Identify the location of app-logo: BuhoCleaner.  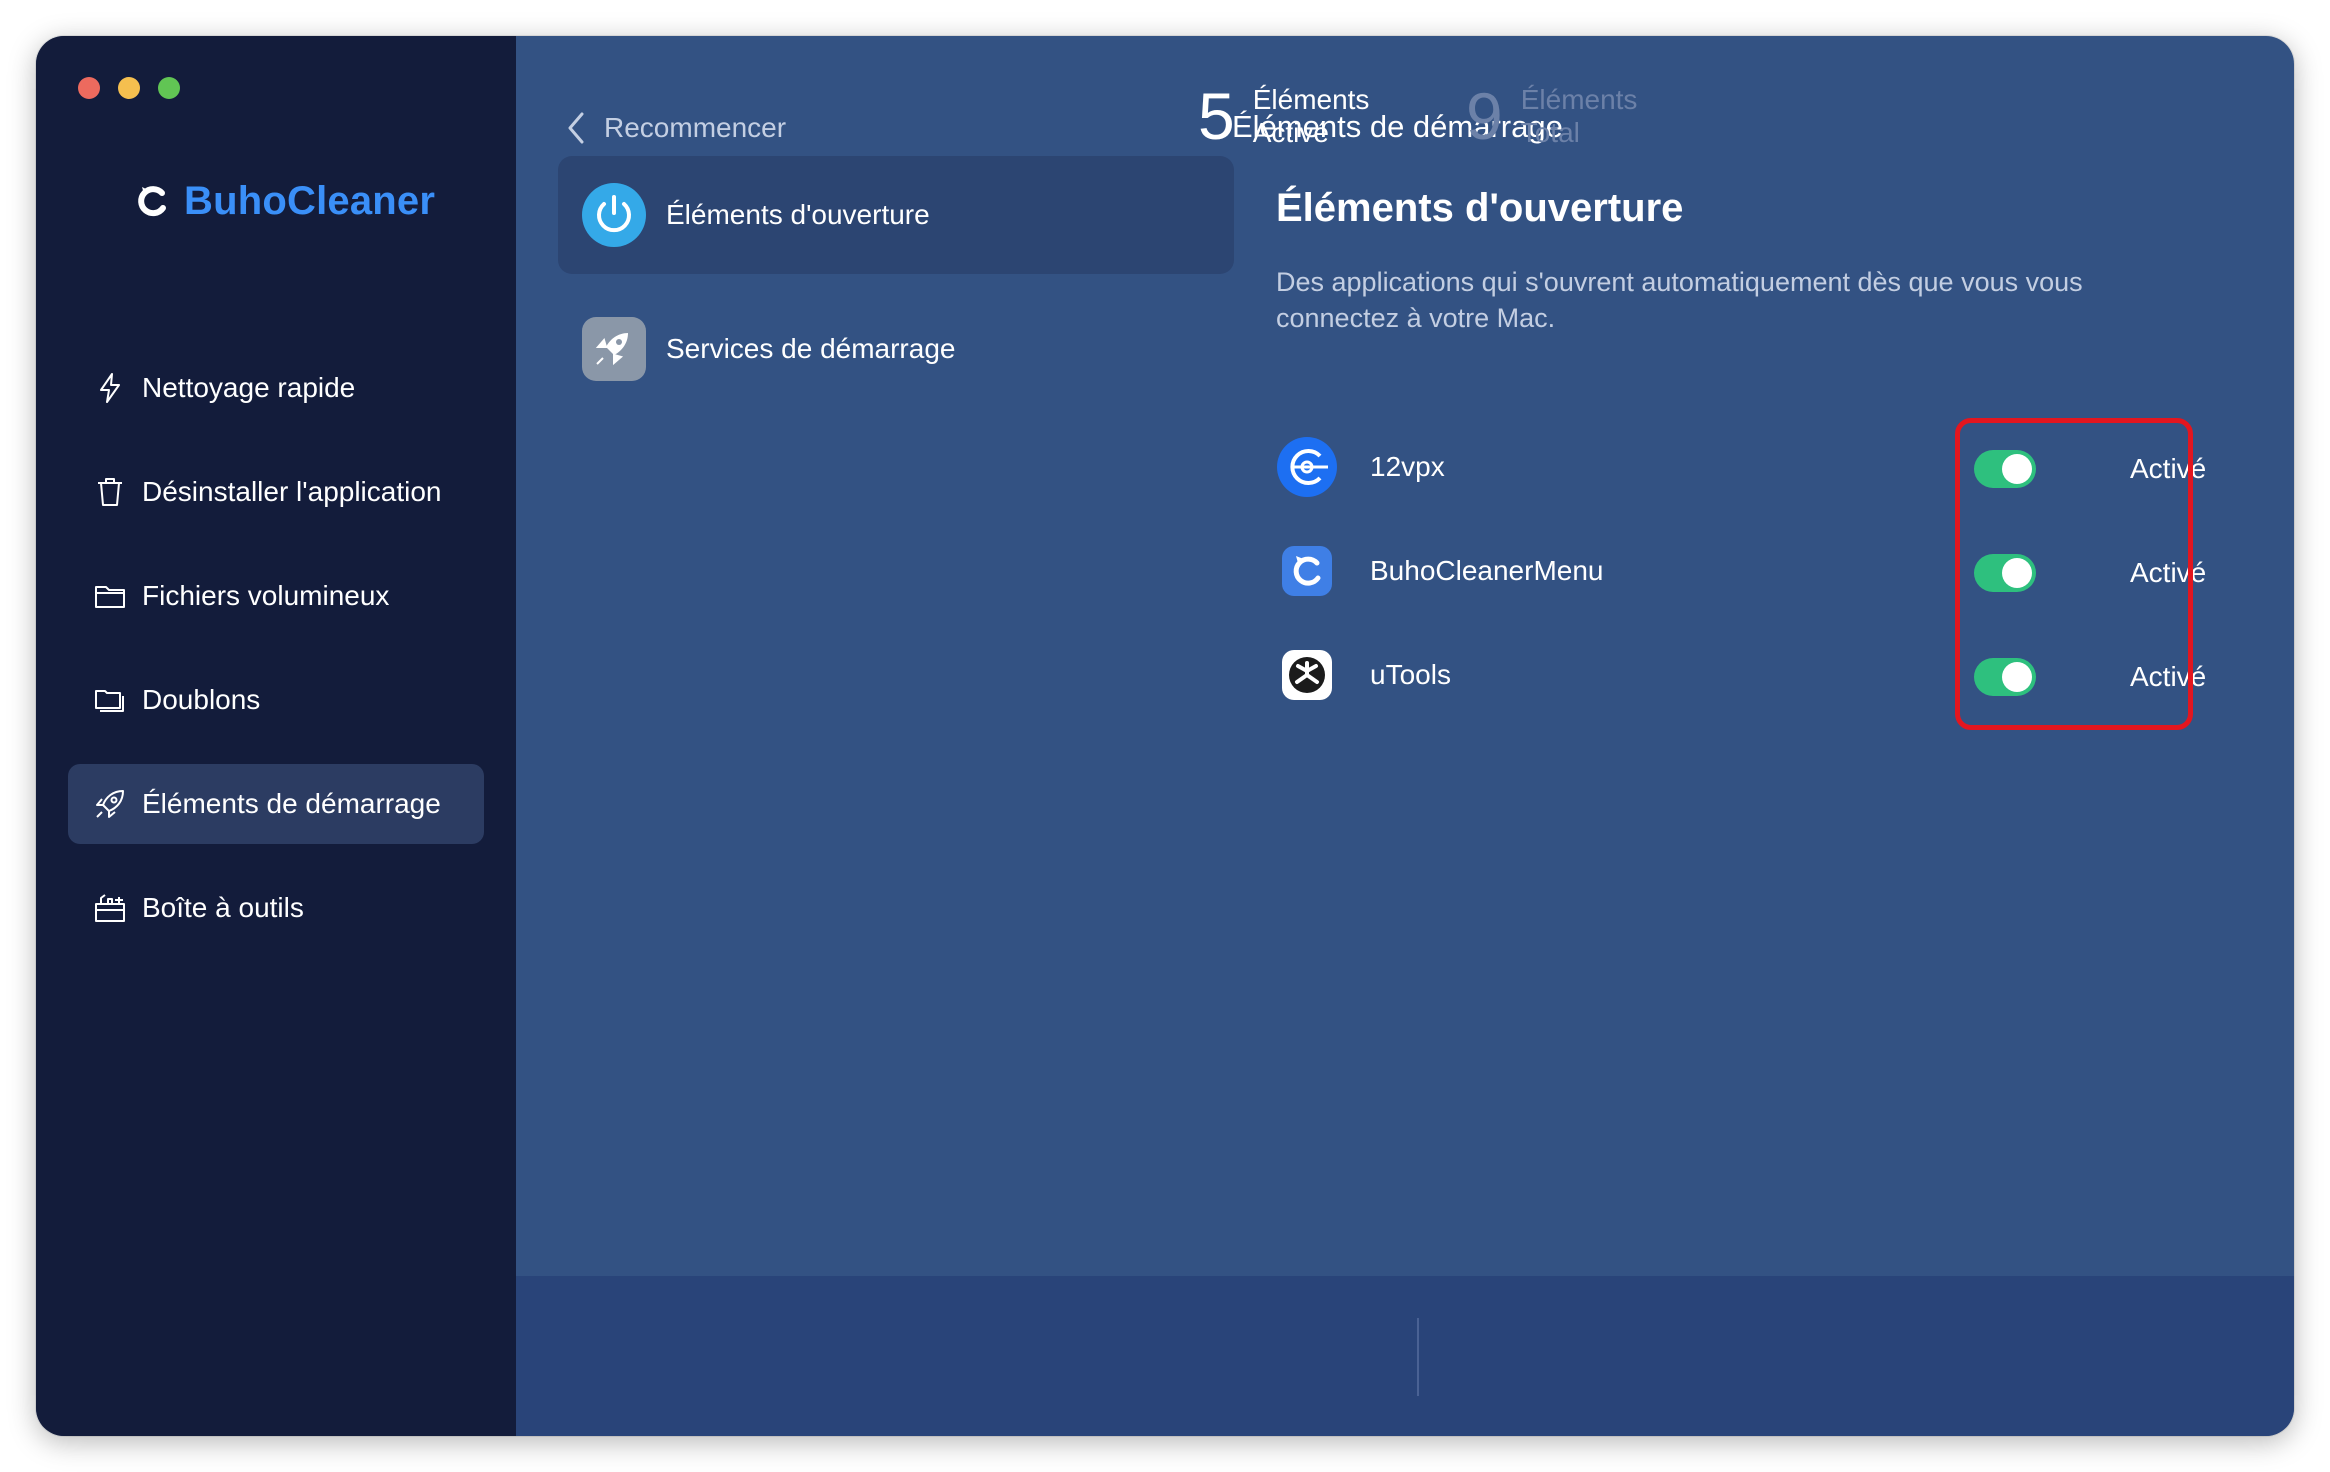
(283, 201).